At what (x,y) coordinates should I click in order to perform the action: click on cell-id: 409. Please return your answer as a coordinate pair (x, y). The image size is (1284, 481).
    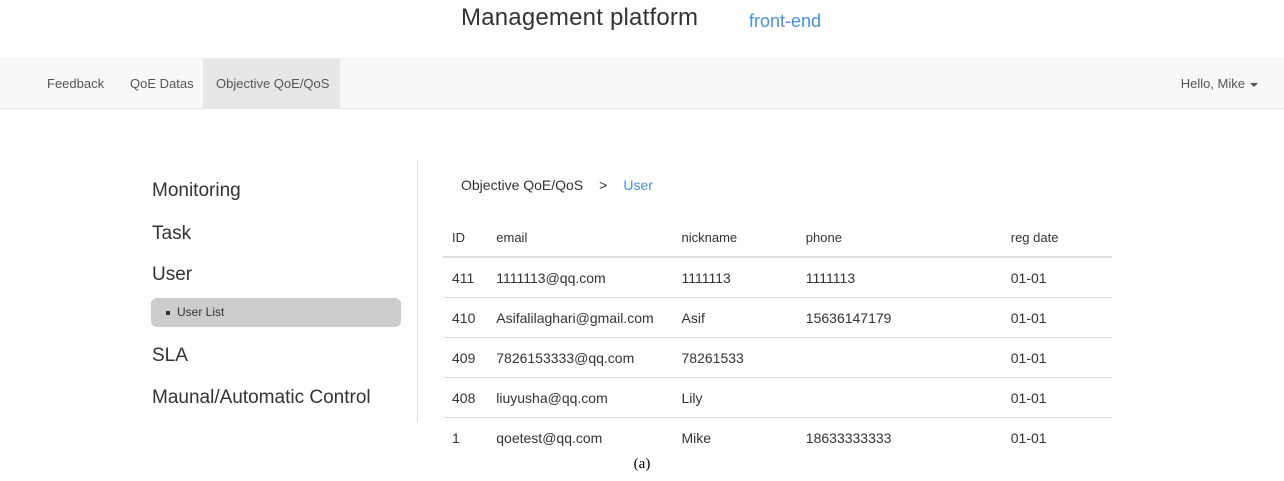
    Looking at the image, I should click on (465, 357).